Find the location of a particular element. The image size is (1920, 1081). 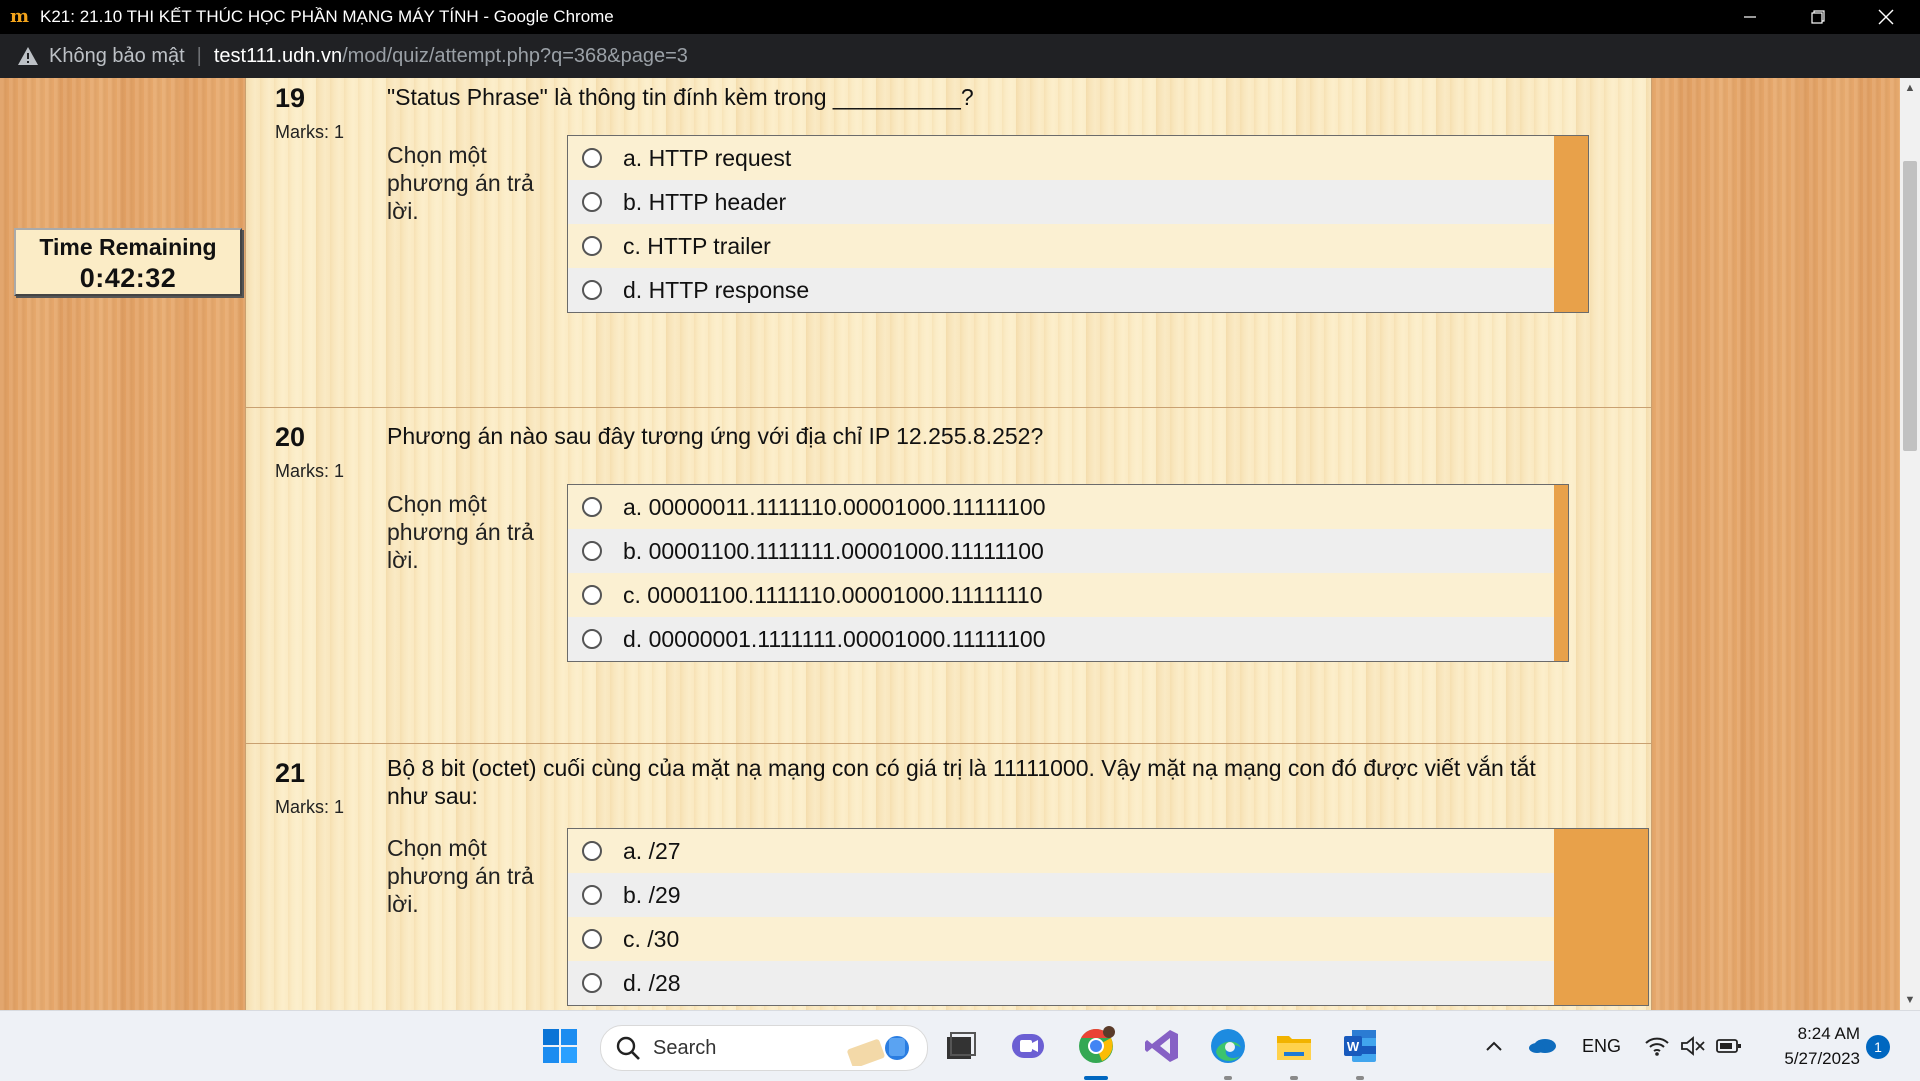

option-label: c. 00001100.1111110.00001000.11111110 is located at coordinates (833, 595).